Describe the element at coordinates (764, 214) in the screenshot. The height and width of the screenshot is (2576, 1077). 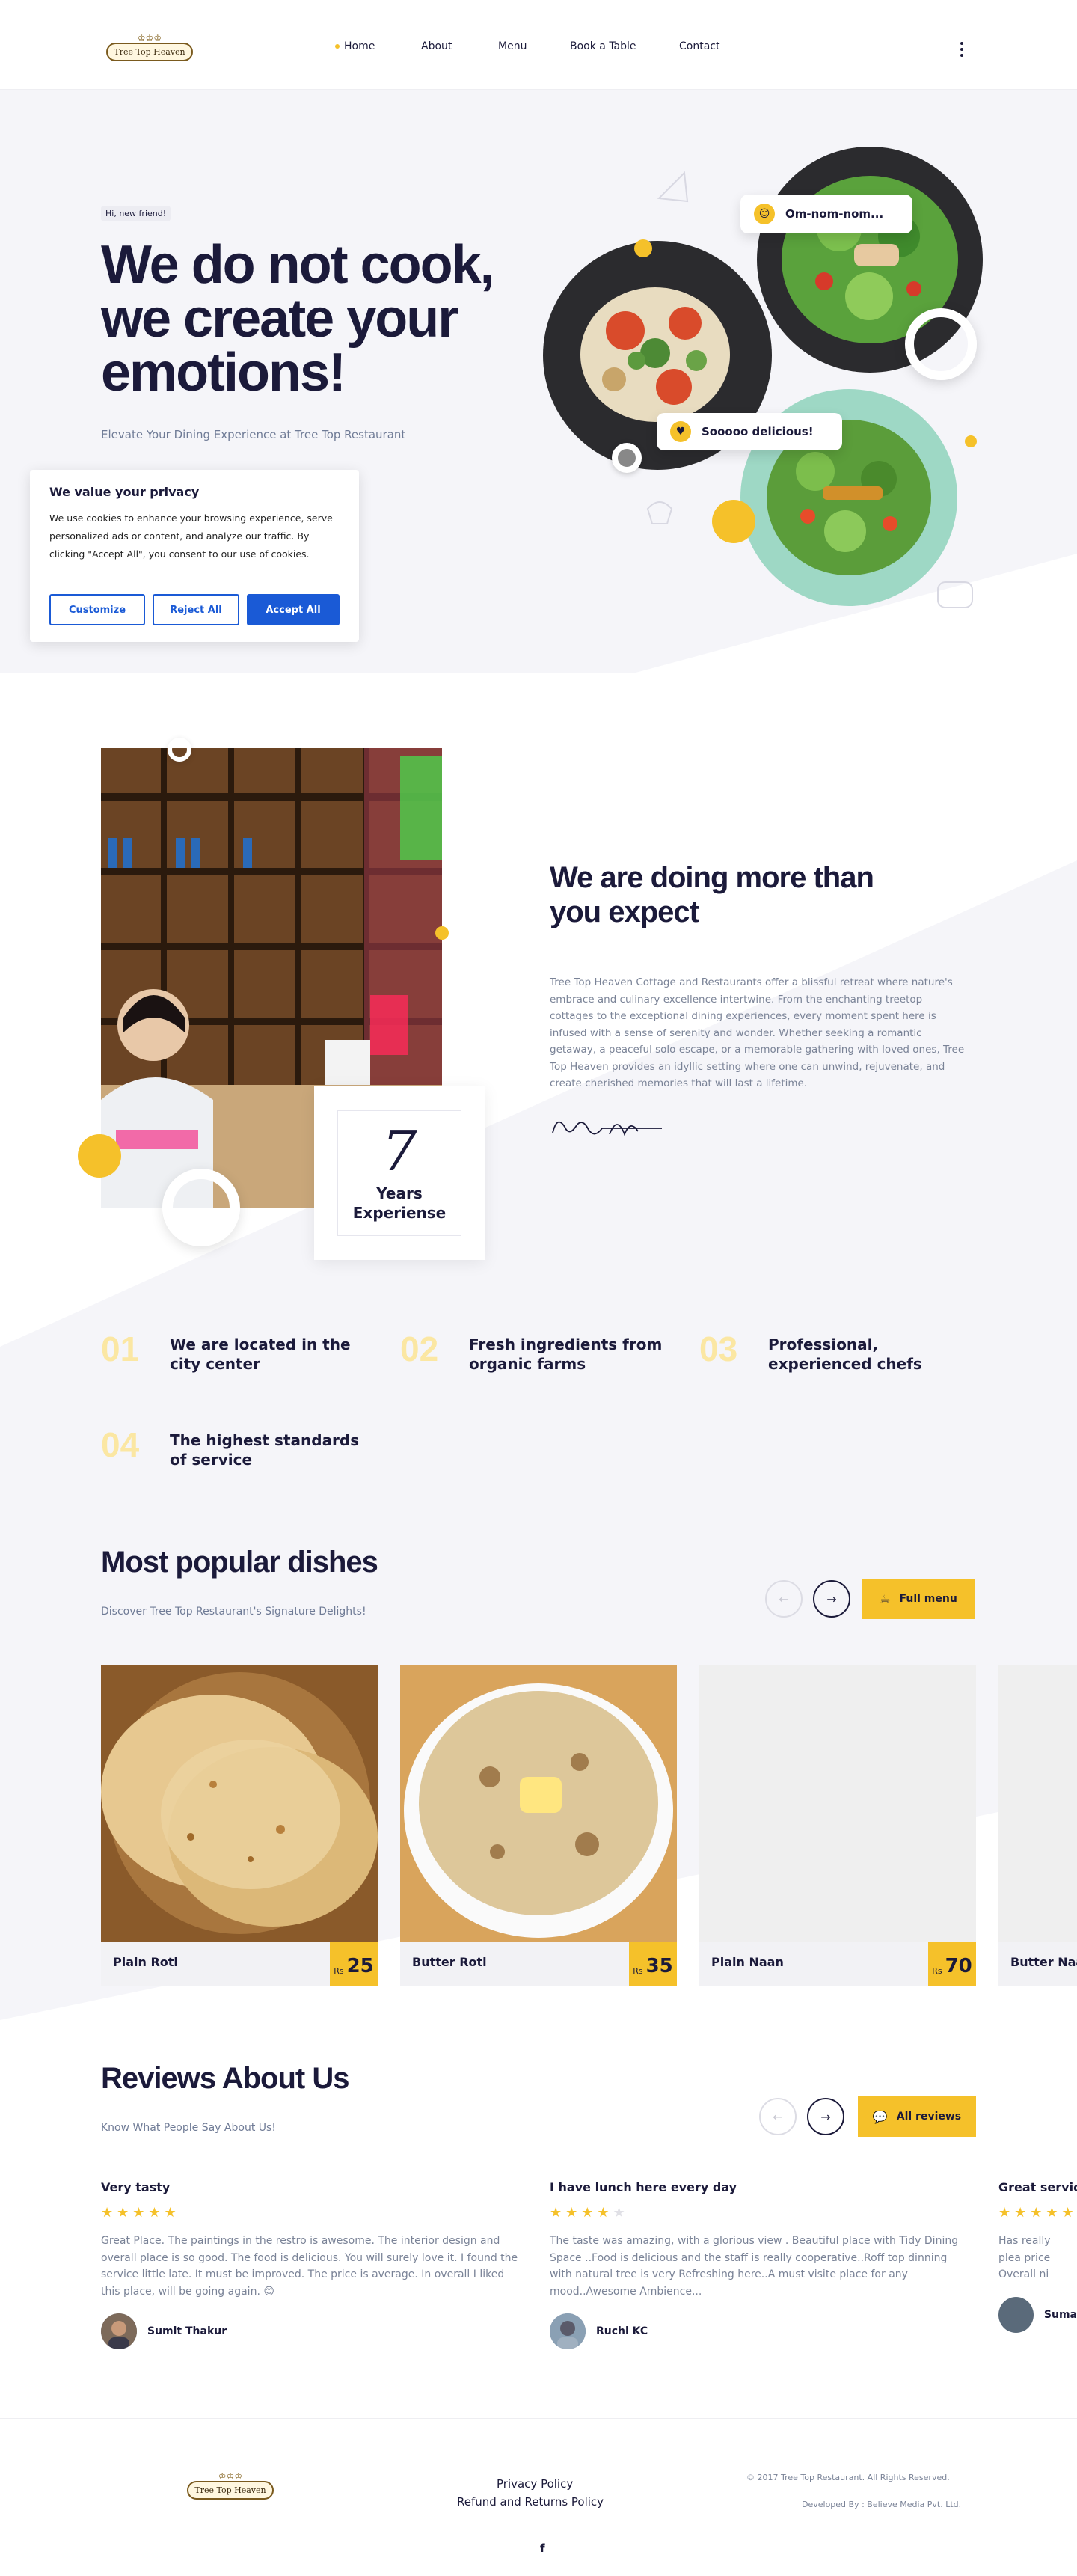
I see `yum-emoji-icon: ☺` at that location.